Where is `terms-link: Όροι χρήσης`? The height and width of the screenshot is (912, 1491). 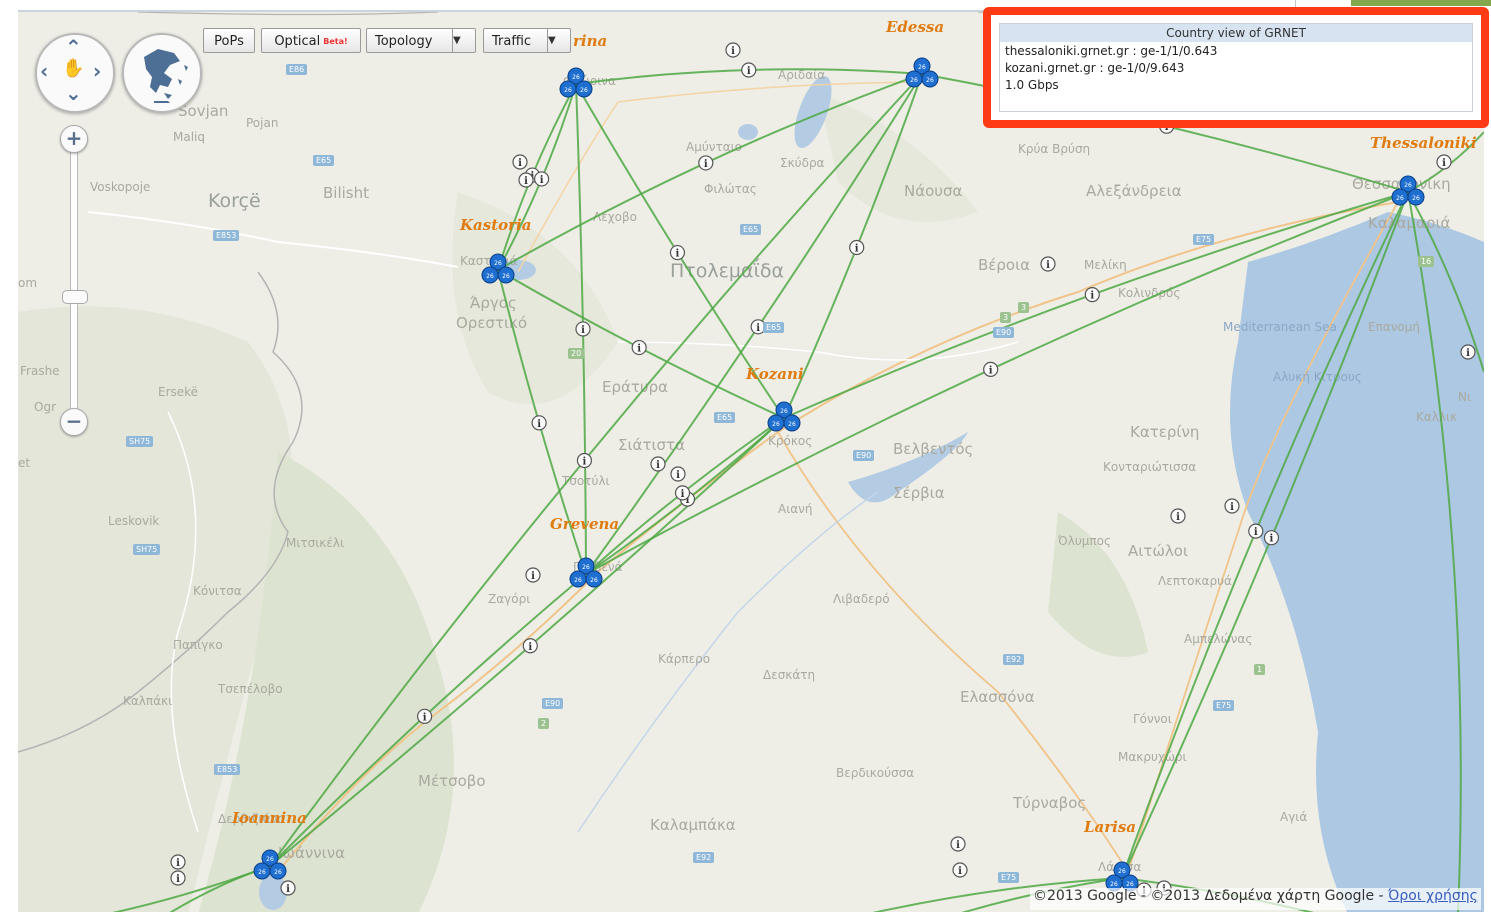
terms-link: Όροι χρήσης is located at coordinates (1433, 896).